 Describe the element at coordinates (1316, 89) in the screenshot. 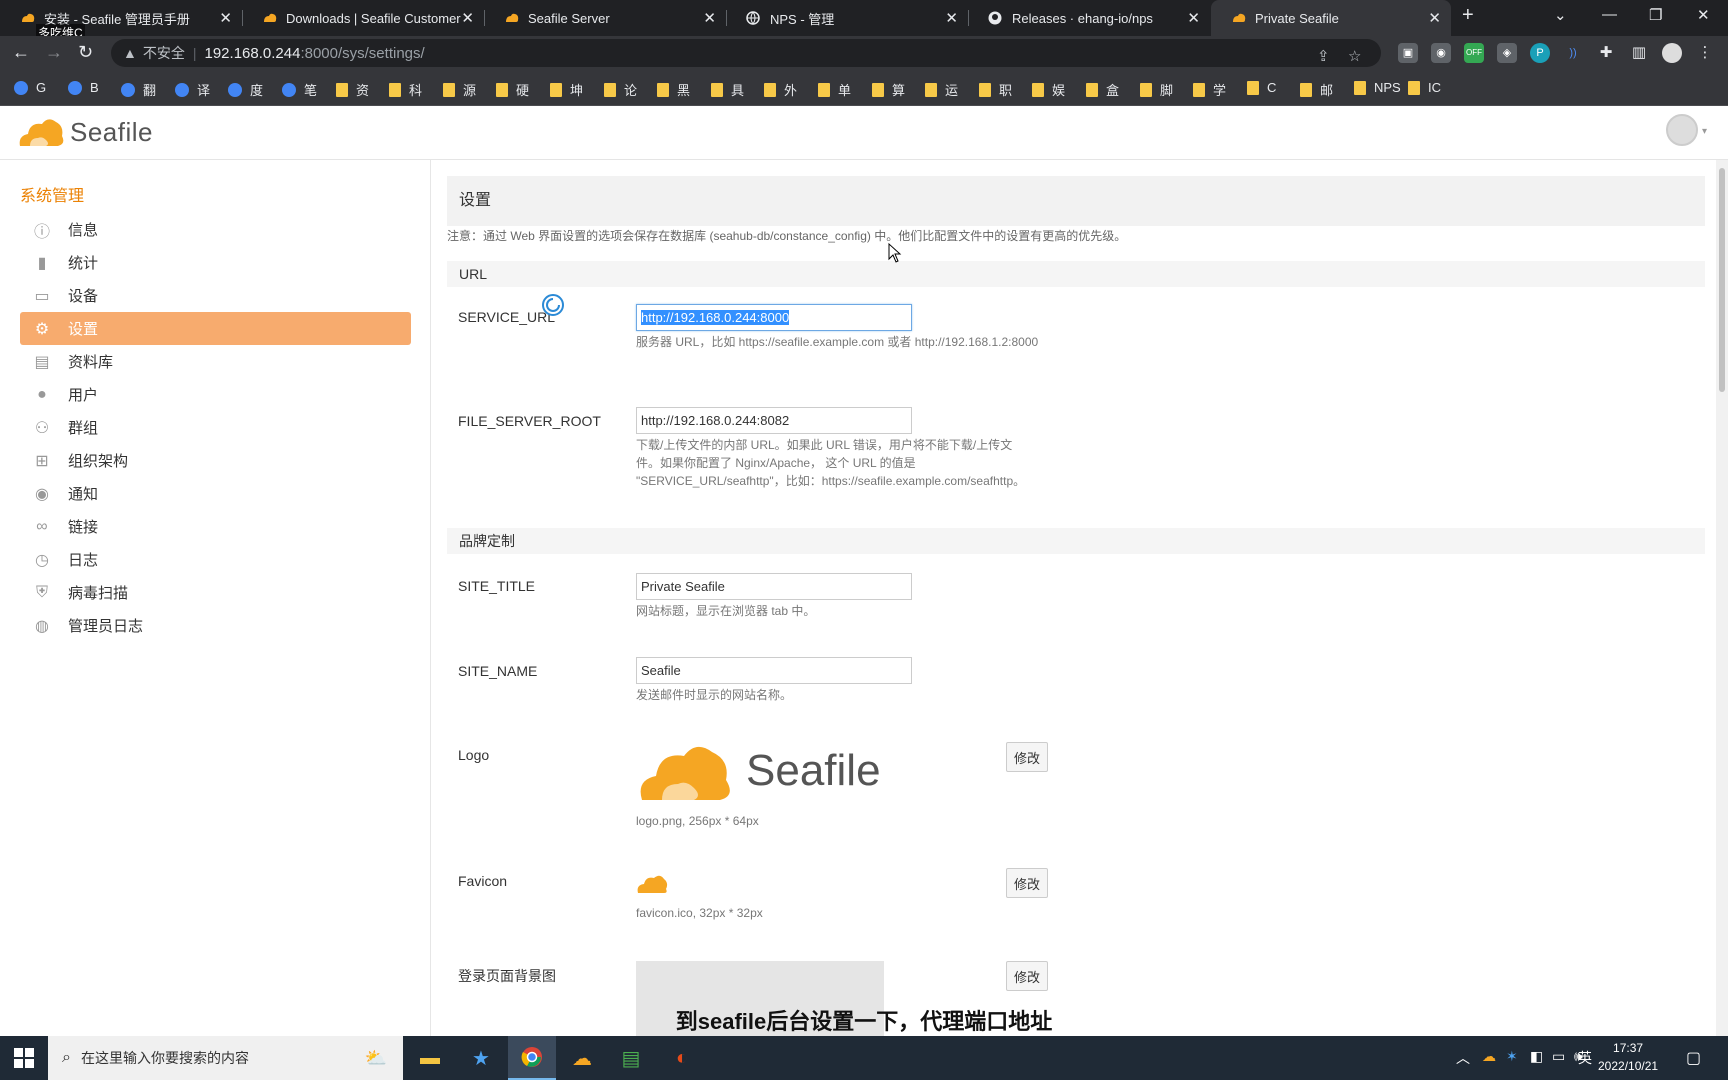

I see `bookmark-item: 邮` at that location.